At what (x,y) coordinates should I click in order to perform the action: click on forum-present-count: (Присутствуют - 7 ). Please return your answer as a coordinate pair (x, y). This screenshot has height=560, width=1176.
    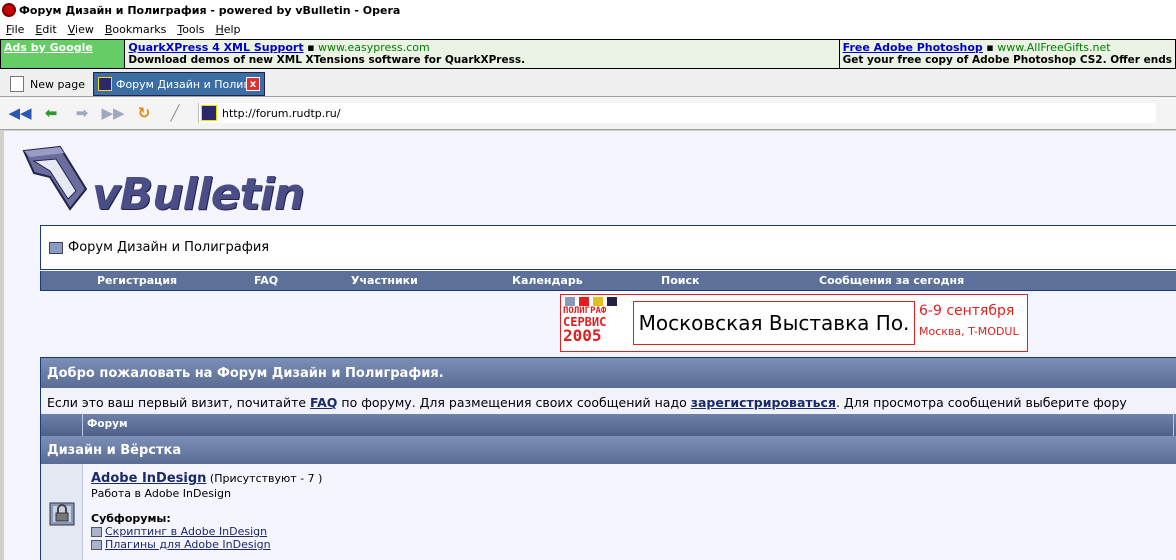
    Looking at the image, I should click on (266, 478).